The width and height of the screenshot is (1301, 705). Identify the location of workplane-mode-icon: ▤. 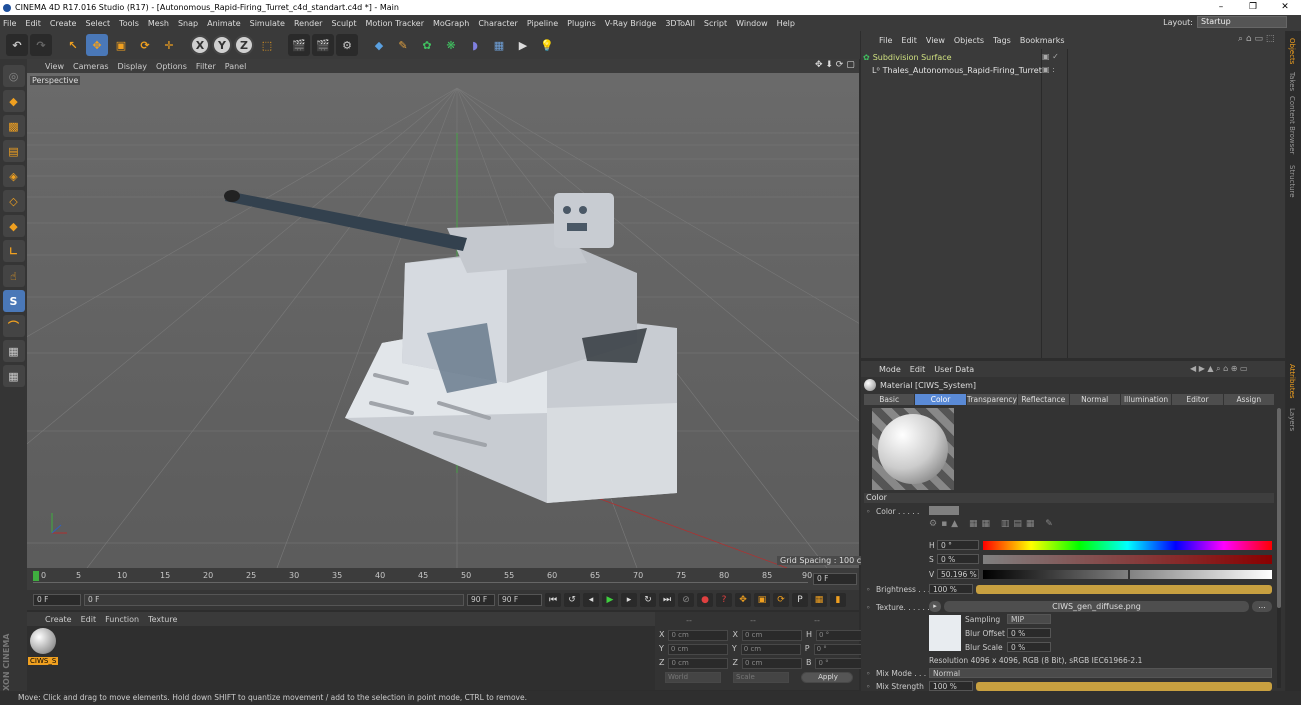
(13, 151).